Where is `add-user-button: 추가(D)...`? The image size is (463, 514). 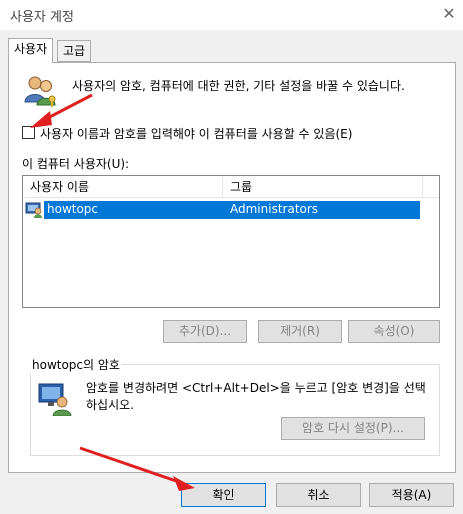 add-user-button: 추가(D)... is located at coordinates (205, 331).